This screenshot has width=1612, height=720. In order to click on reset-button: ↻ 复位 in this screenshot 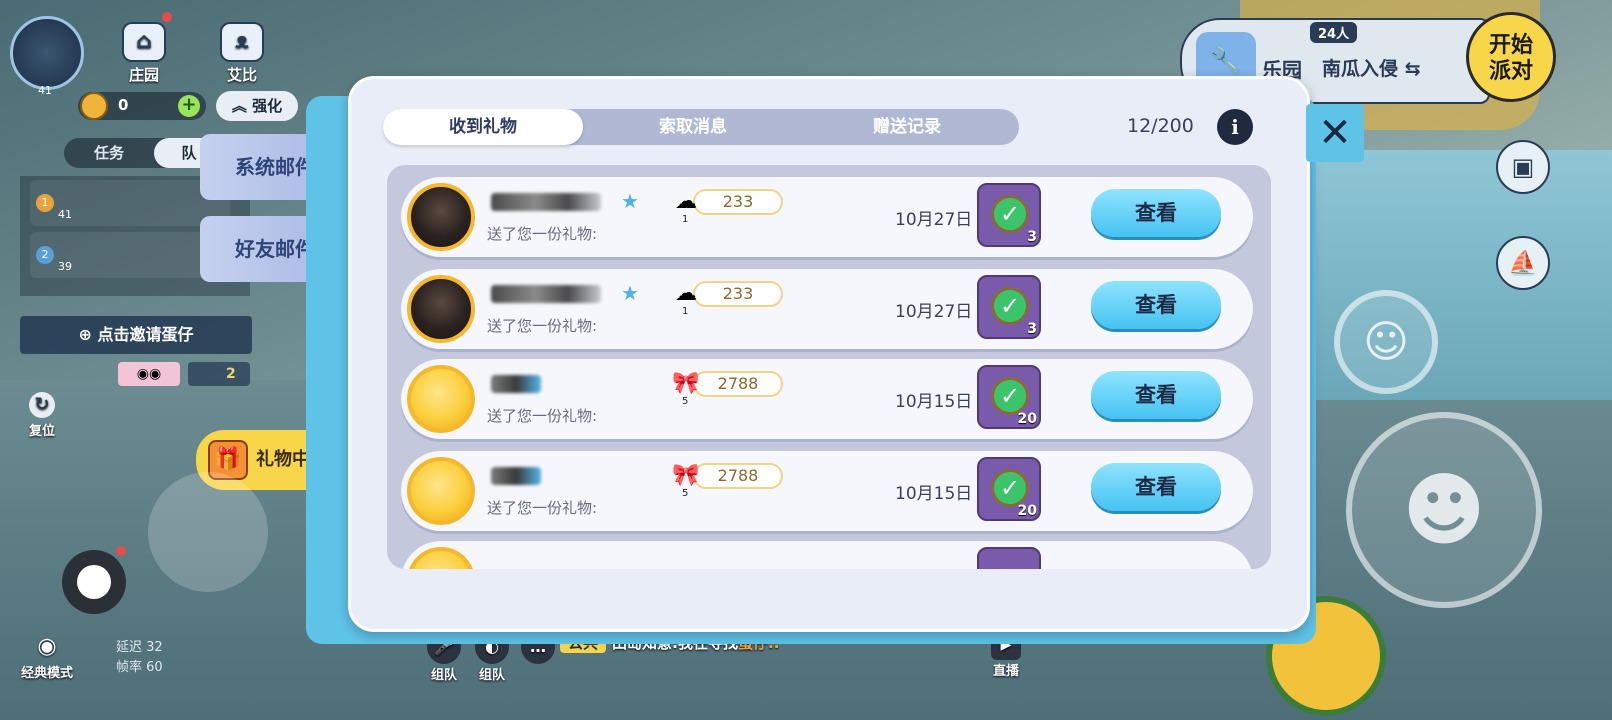, I will do `click(42, 415)`.